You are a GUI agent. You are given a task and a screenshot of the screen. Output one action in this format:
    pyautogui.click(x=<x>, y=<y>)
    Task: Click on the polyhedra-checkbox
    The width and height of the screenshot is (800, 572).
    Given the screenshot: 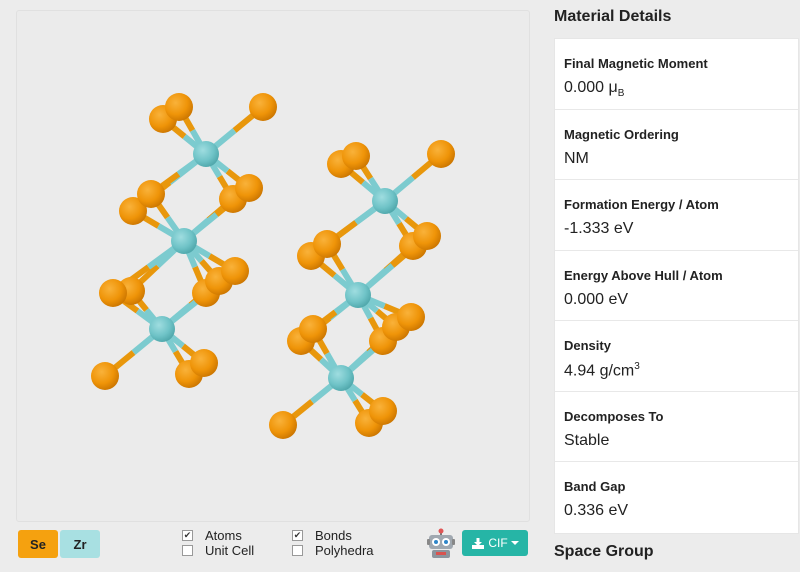 What is the action you would take?
    pyautogui.click(x=297, y=550)
    